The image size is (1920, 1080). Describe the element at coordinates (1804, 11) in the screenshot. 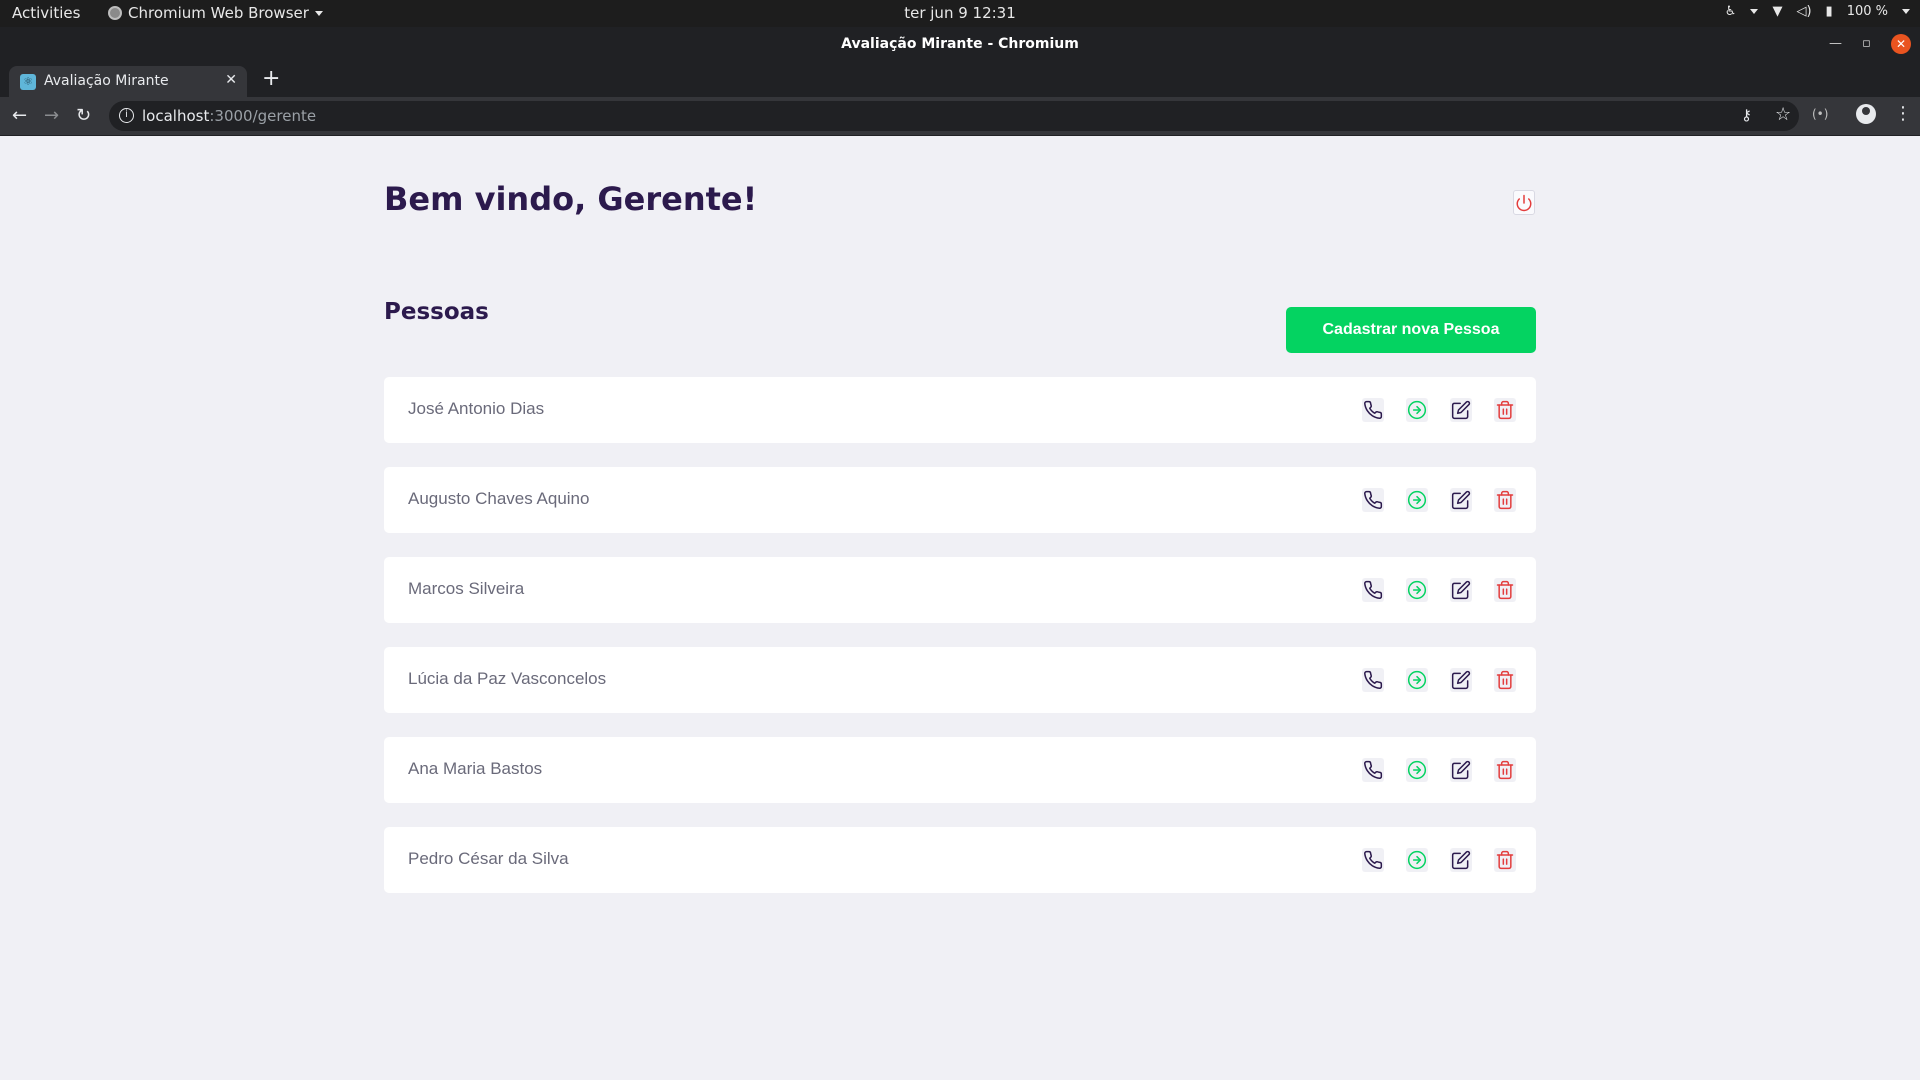

I see `volume-icon: ◁)` at that location.